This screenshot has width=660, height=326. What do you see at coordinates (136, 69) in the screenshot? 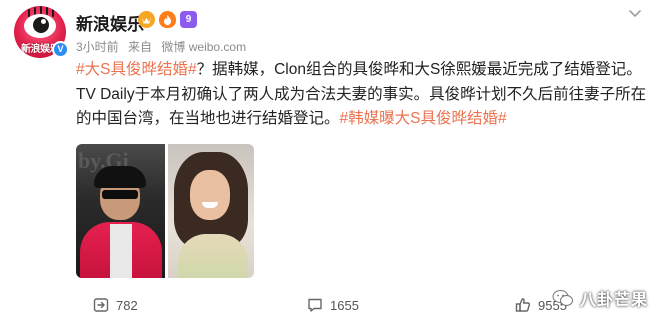
I see `hashtag-link: #大S具俊晔结婚#` at bounding box center [136, 69].